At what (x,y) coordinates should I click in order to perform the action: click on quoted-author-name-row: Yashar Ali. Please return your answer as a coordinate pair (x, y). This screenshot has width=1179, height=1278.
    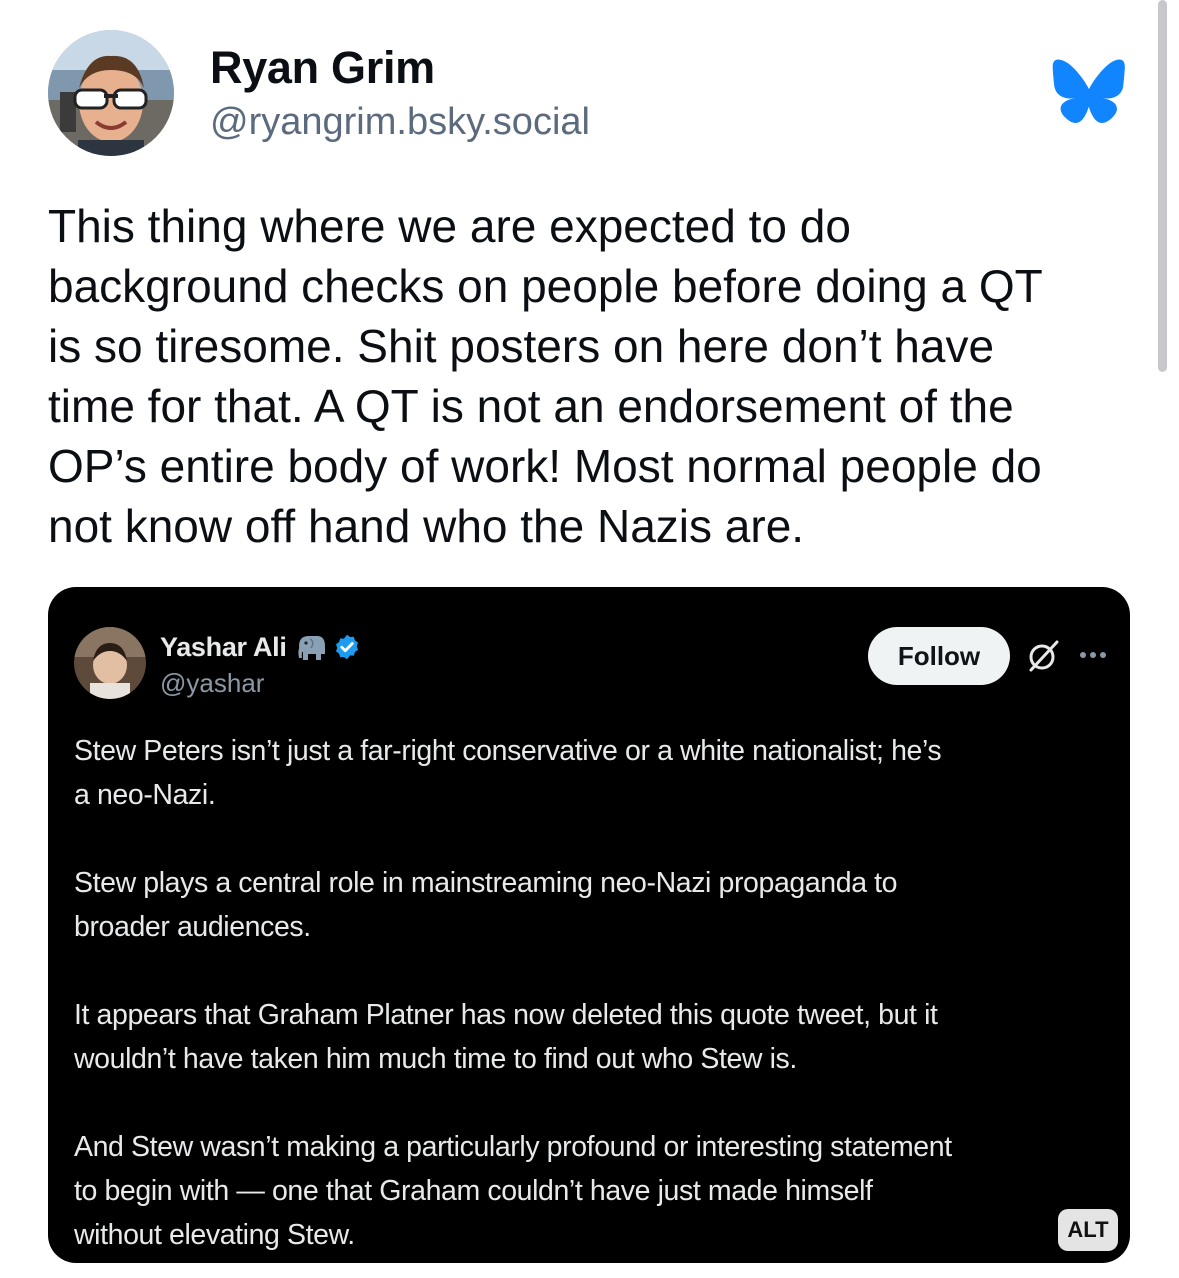
    Looking at the image, I should click on (260, 647).